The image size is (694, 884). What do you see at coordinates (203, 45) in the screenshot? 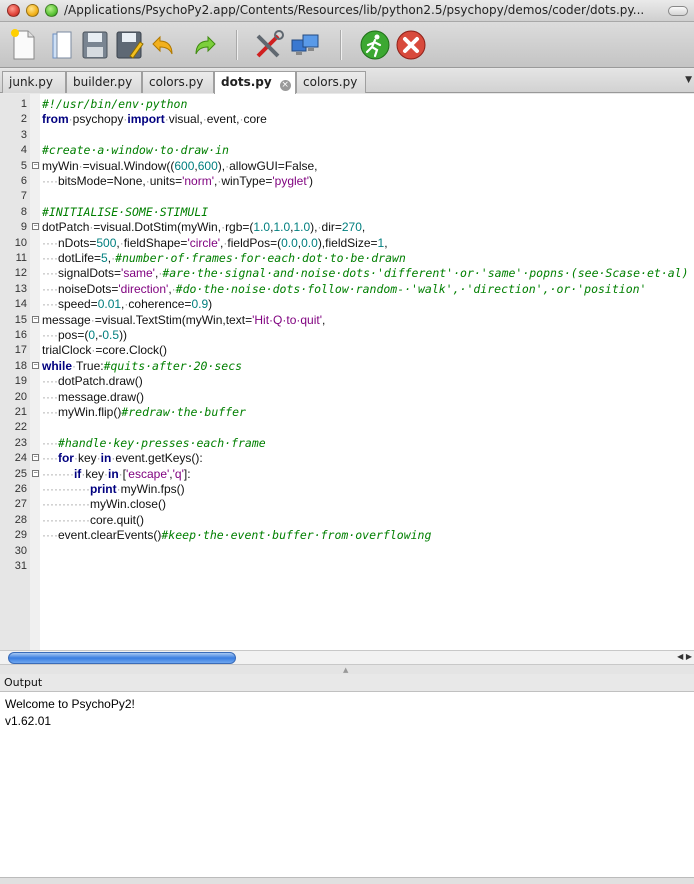
I see `redo-button` at bounding box center [203, 45].